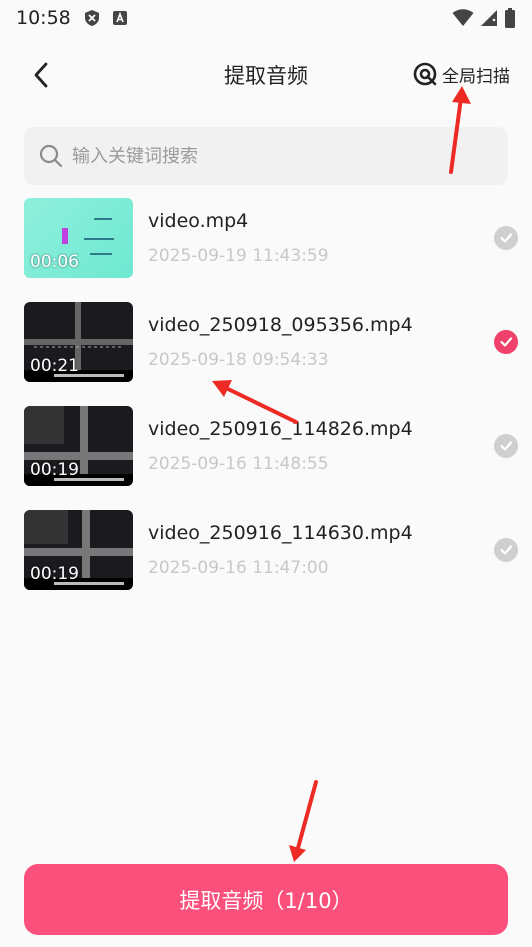 The height and width of the screenshot is (947, 532). I want to click on arrow-head-icon, so click(297, 853).